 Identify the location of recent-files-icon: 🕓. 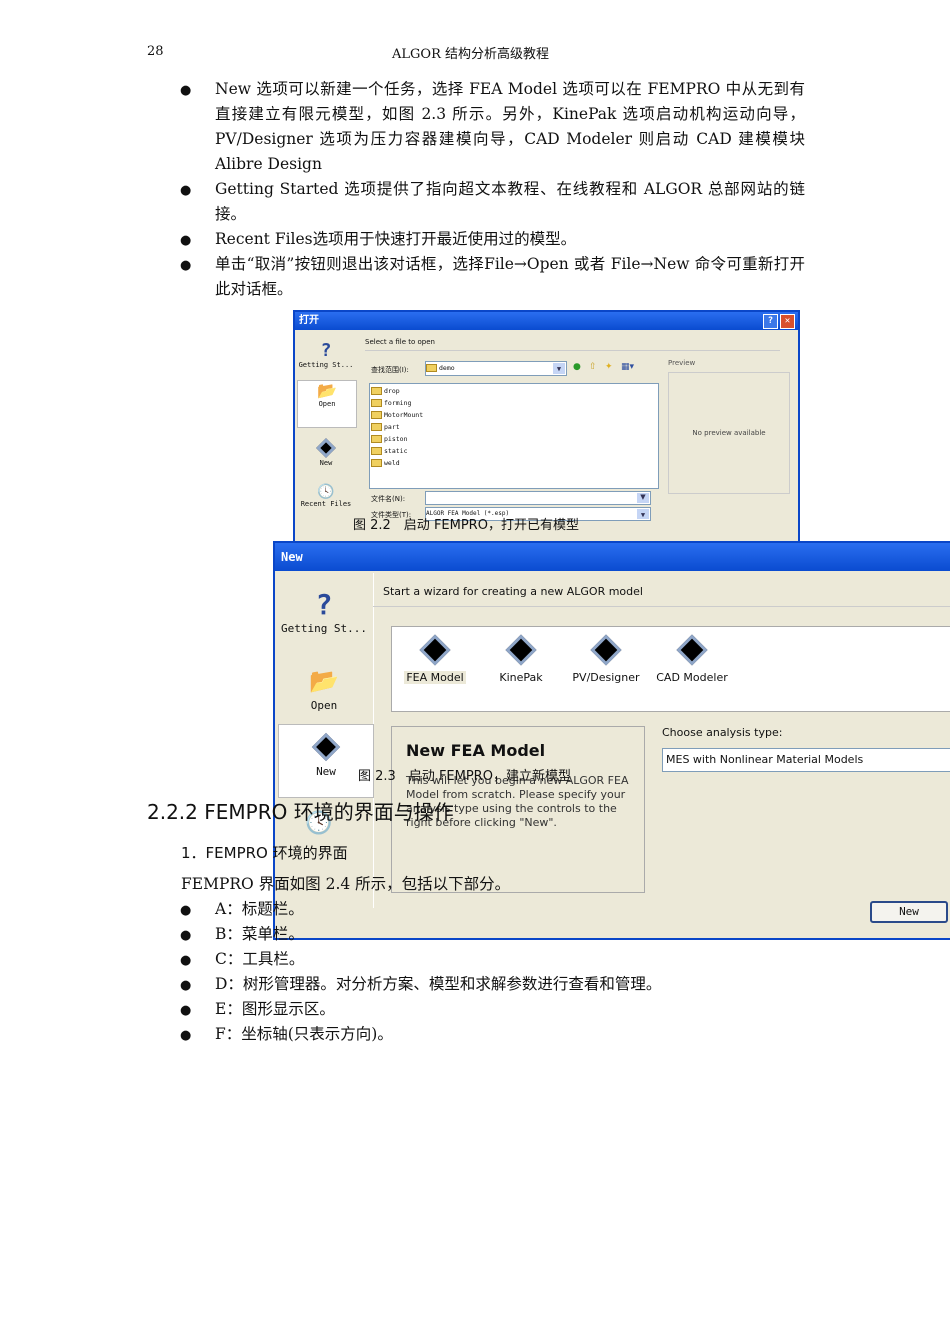
(326, 492).